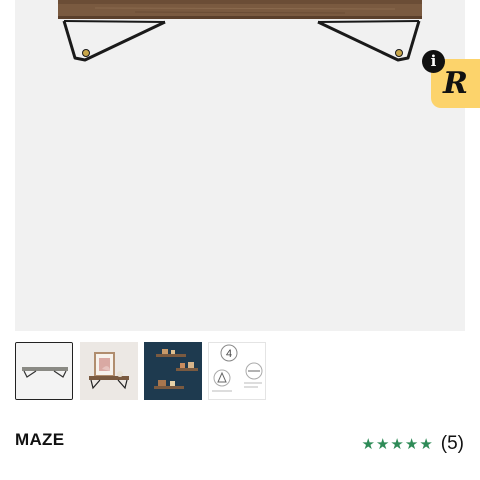  What do you see at coordinates (39, 440) in the screenshot?
I see `brand-name: MAZE` at bounding box center [39, 440].